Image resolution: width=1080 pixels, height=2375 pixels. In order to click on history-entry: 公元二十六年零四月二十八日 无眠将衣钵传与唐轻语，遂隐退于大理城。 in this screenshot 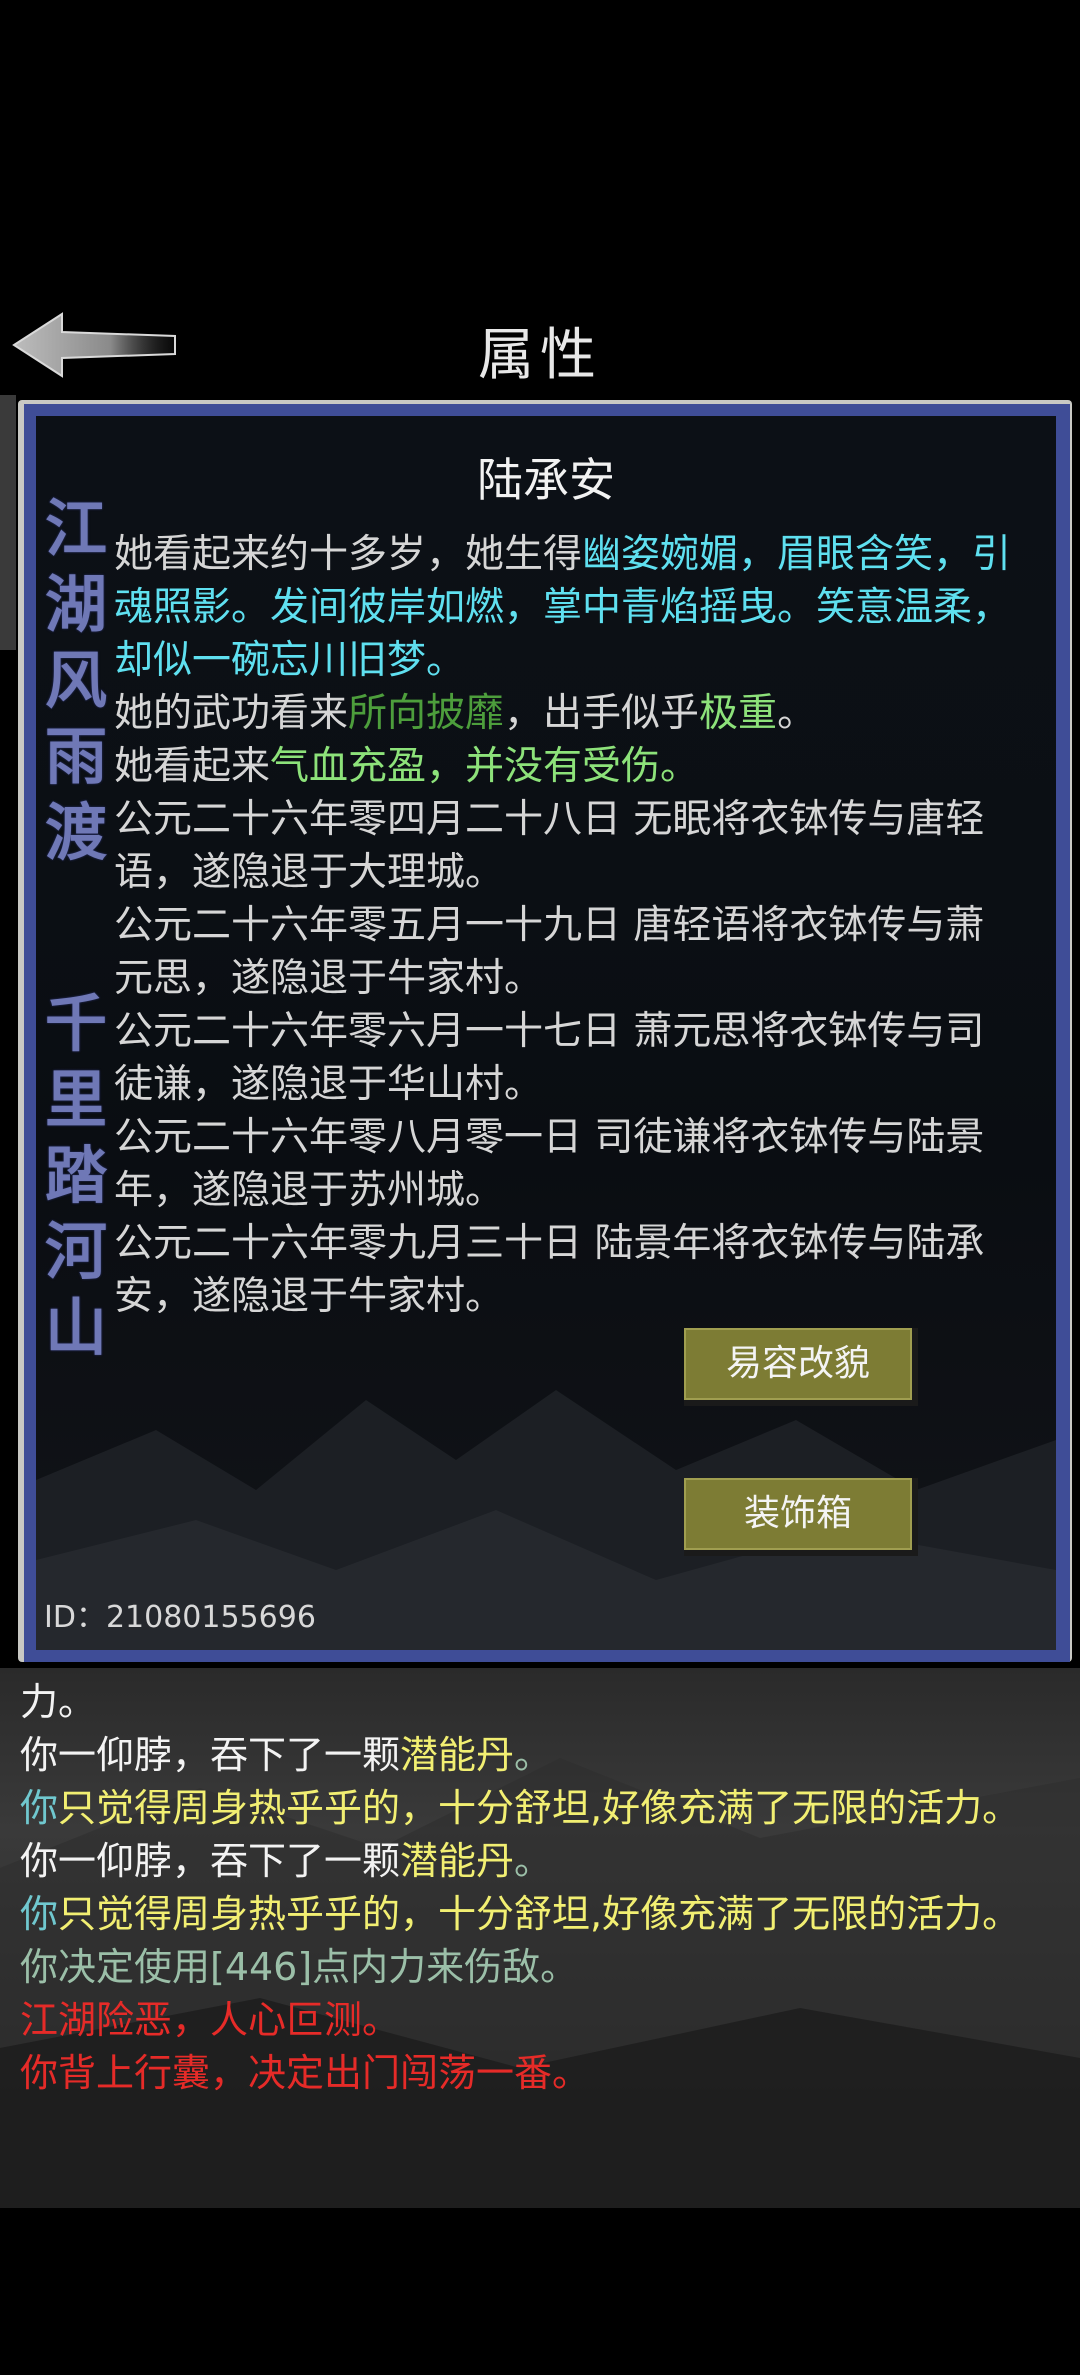, I will do `click(549, 846)`.